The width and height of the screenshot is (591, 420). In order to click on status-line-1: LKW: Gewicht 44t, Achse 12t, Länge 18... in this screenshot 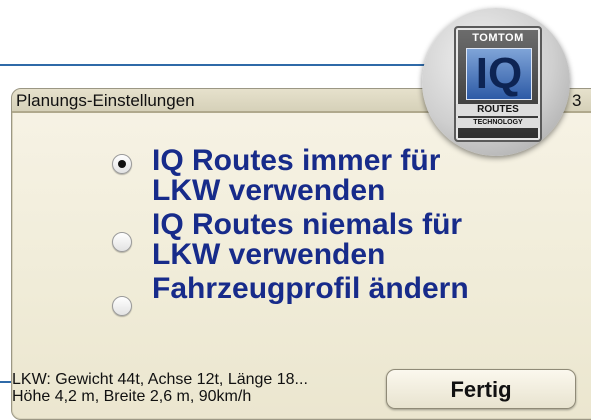, I will do `click(160, 379)`.